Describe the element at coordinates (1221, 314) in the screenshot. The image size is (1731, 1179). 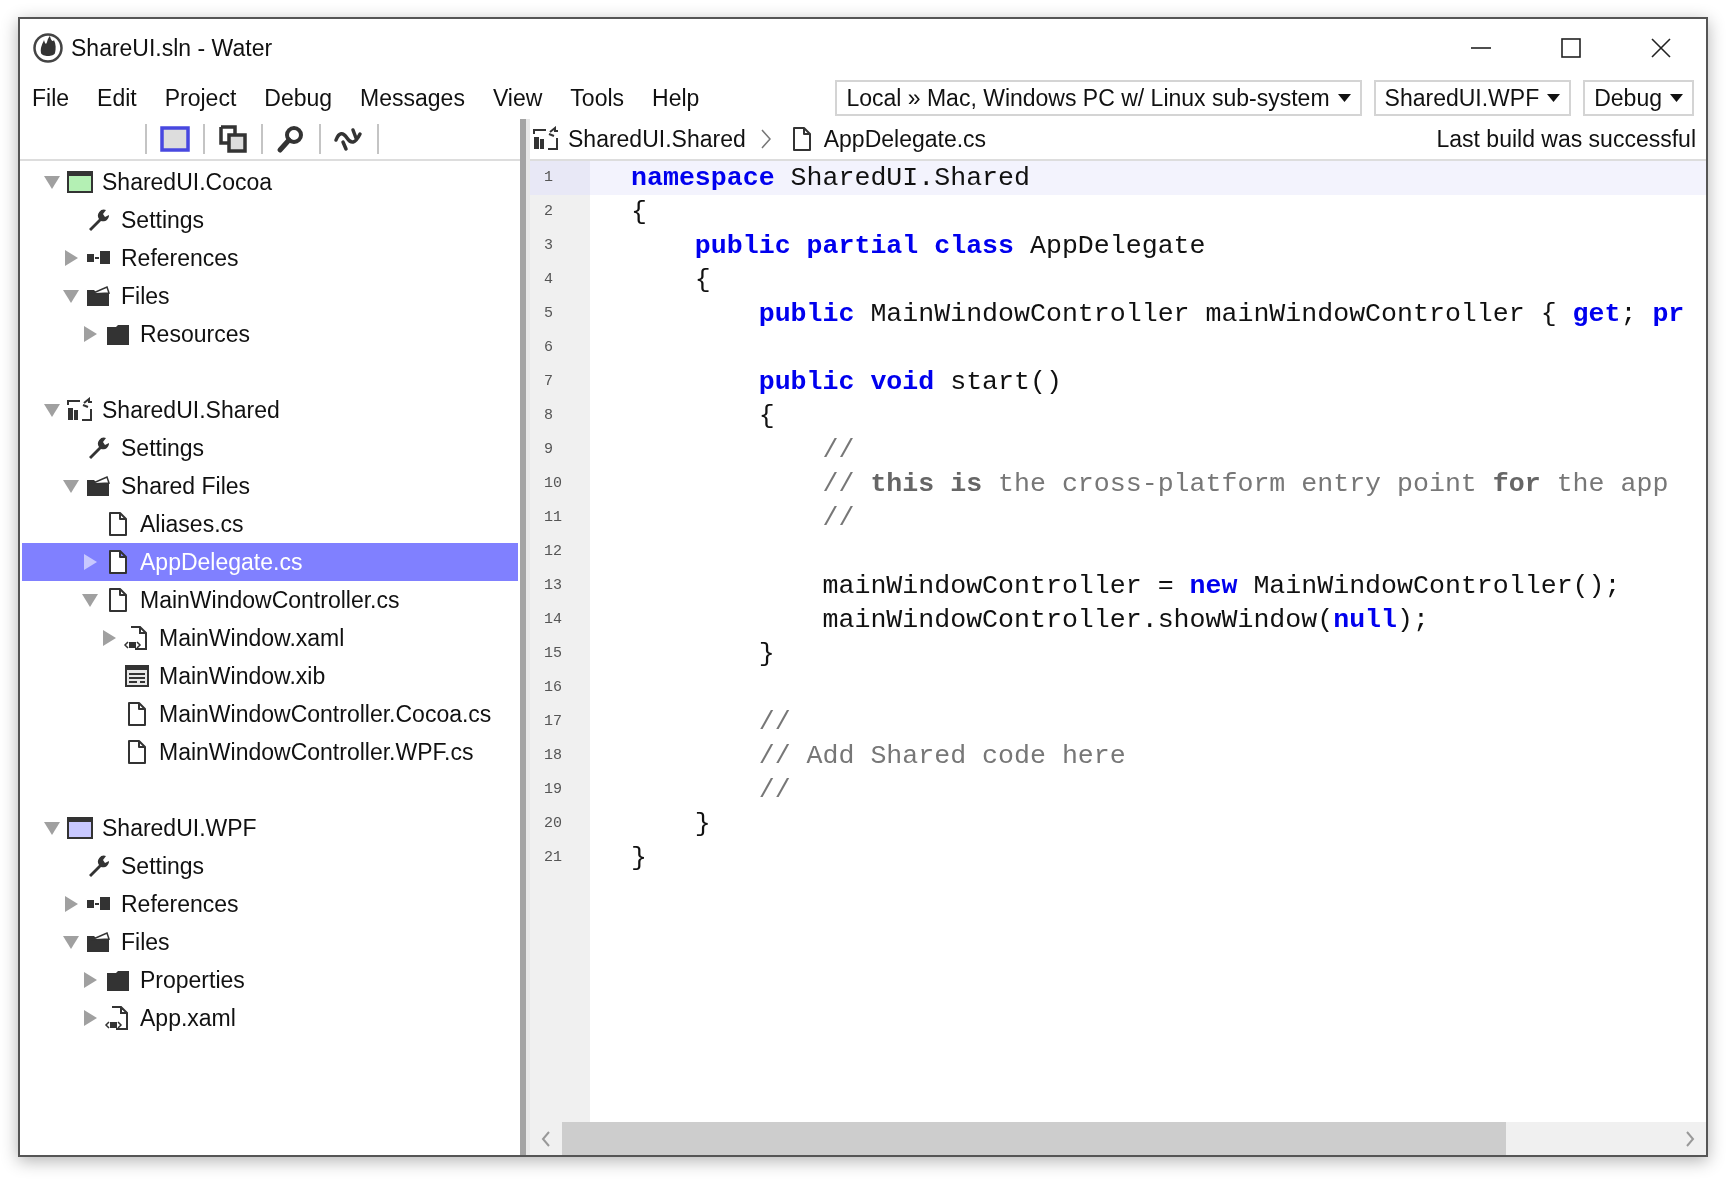
I see `code-line: public MainWindowController mainWindowController { get; pr` at that location.